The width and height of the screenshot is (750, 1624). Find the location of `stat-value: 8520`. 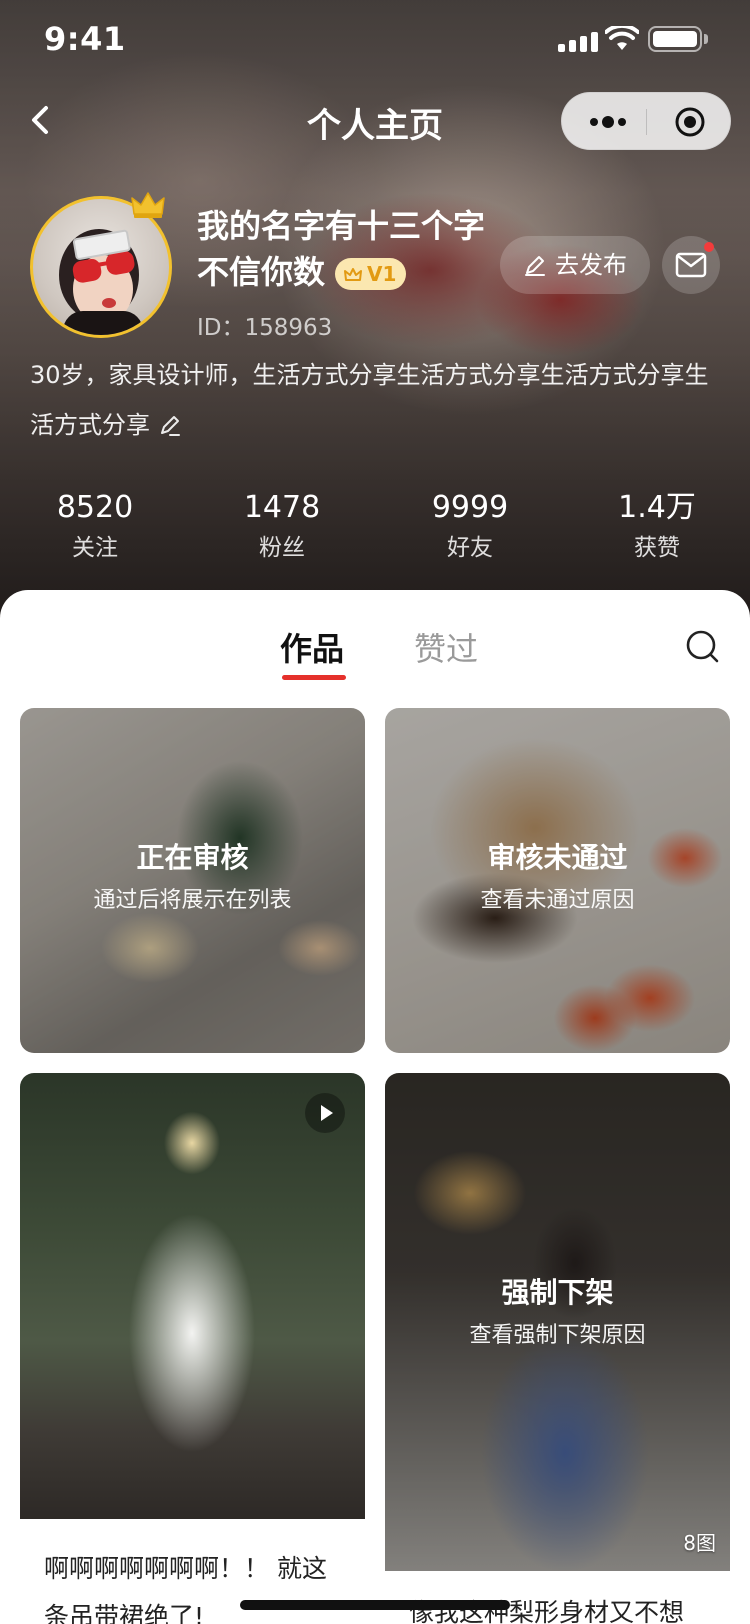

stat-value: 8520 is located at coordinates (95, 507).